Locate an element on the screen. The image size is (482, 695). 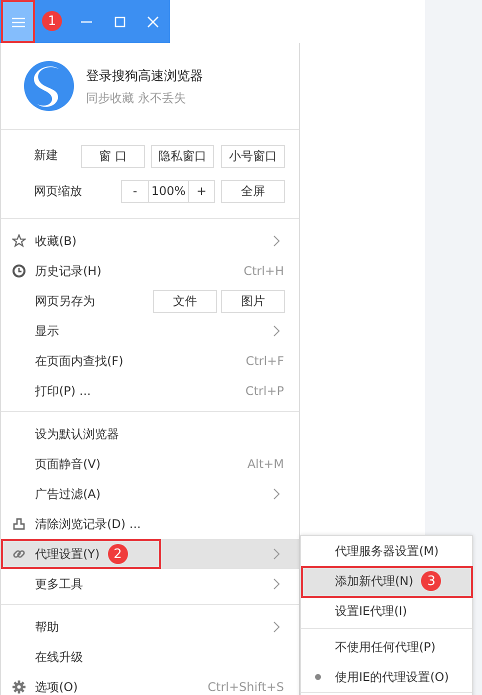
menu-item-label: 帮助 is located at coordinates (47, 627).